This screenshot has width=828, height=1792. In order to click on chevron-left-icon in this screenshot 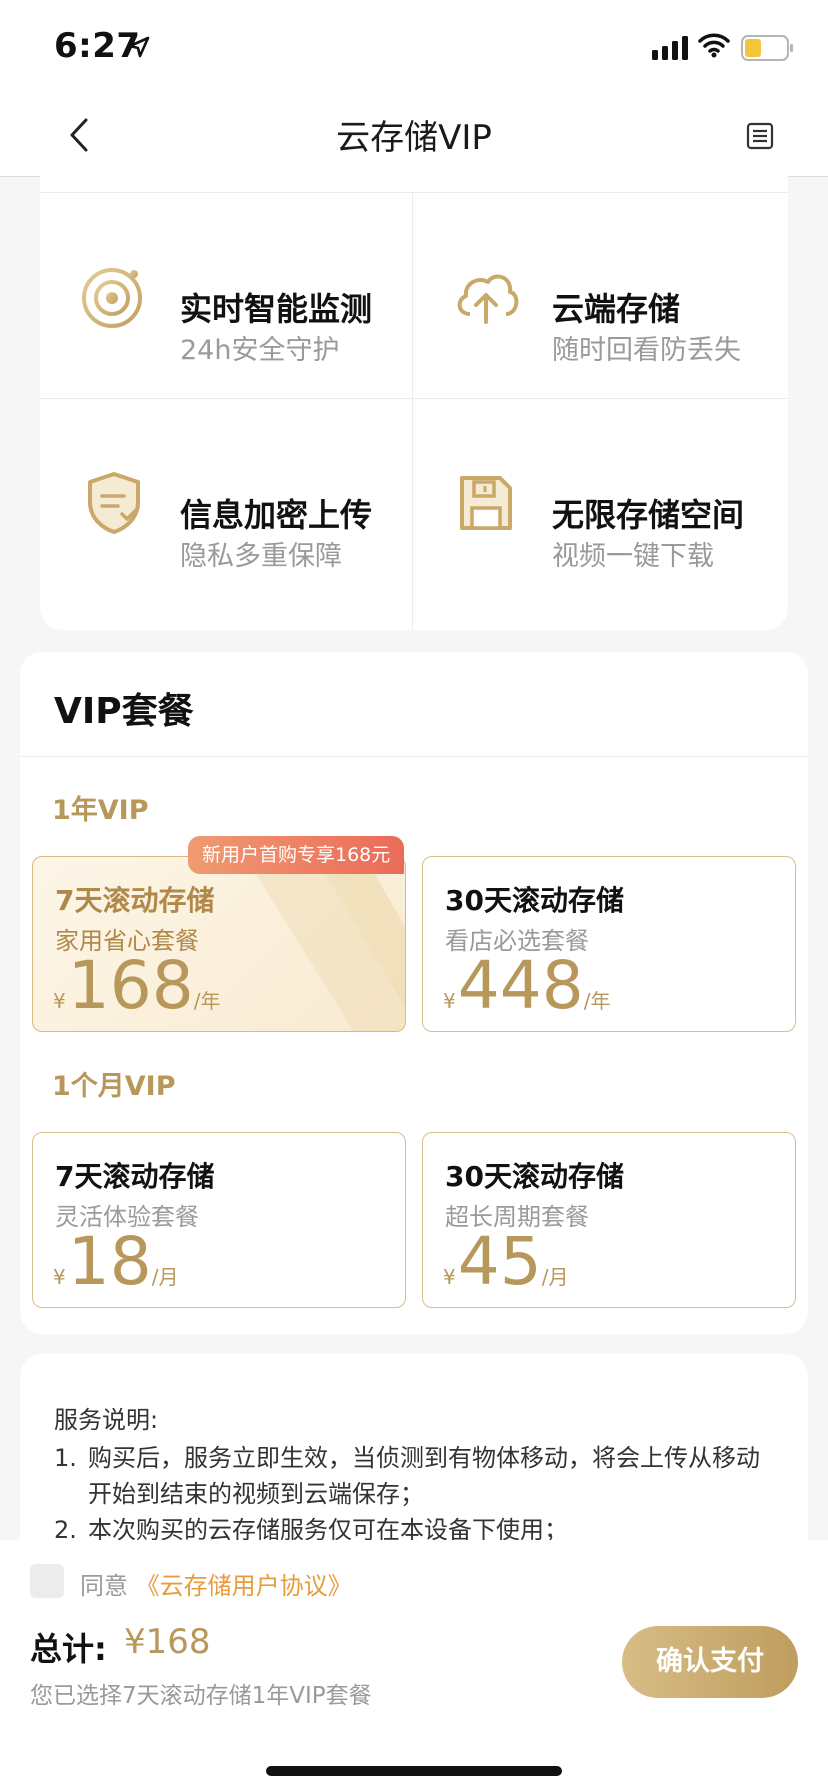, I will do `click(79, 135)`.